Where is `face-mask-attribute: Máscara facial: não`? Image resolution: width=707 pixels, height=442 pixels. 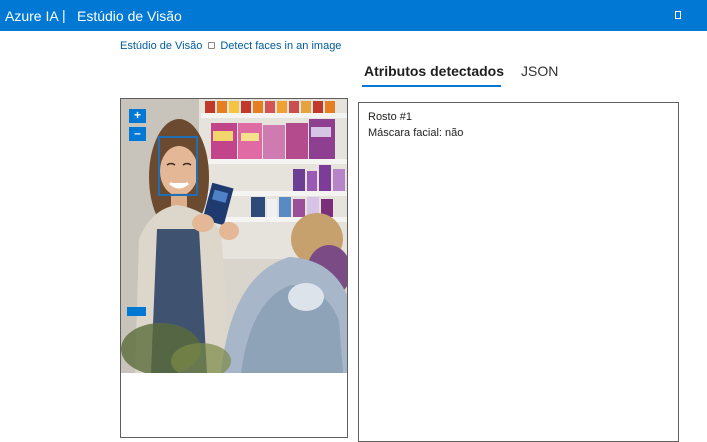
face-mask-attribute: Máscara facial: não is located at coordinates (416, 133).